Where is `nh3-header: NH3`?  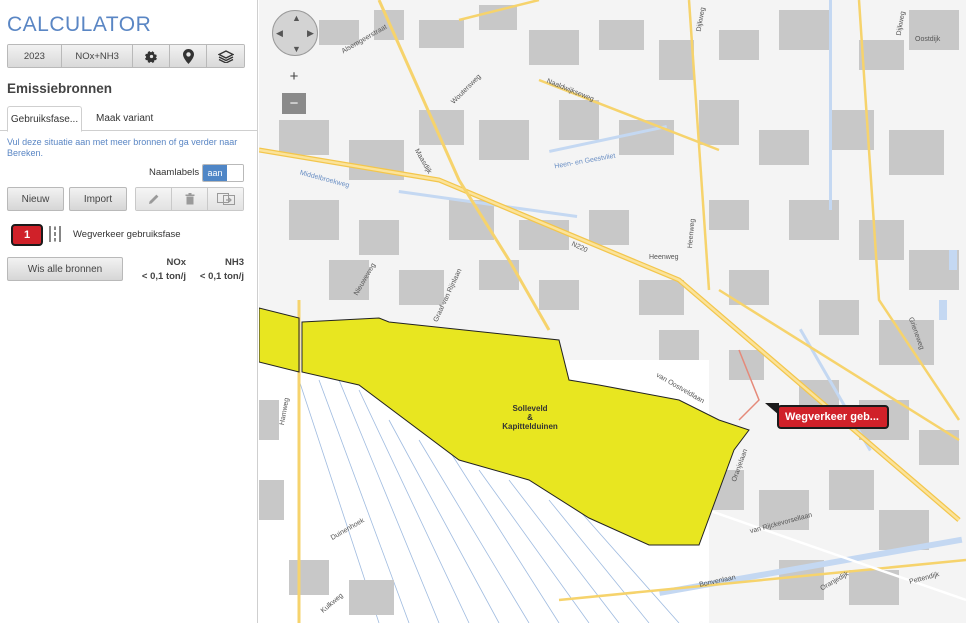
nh3-header: NH3 is located at coordinates (234, 262).